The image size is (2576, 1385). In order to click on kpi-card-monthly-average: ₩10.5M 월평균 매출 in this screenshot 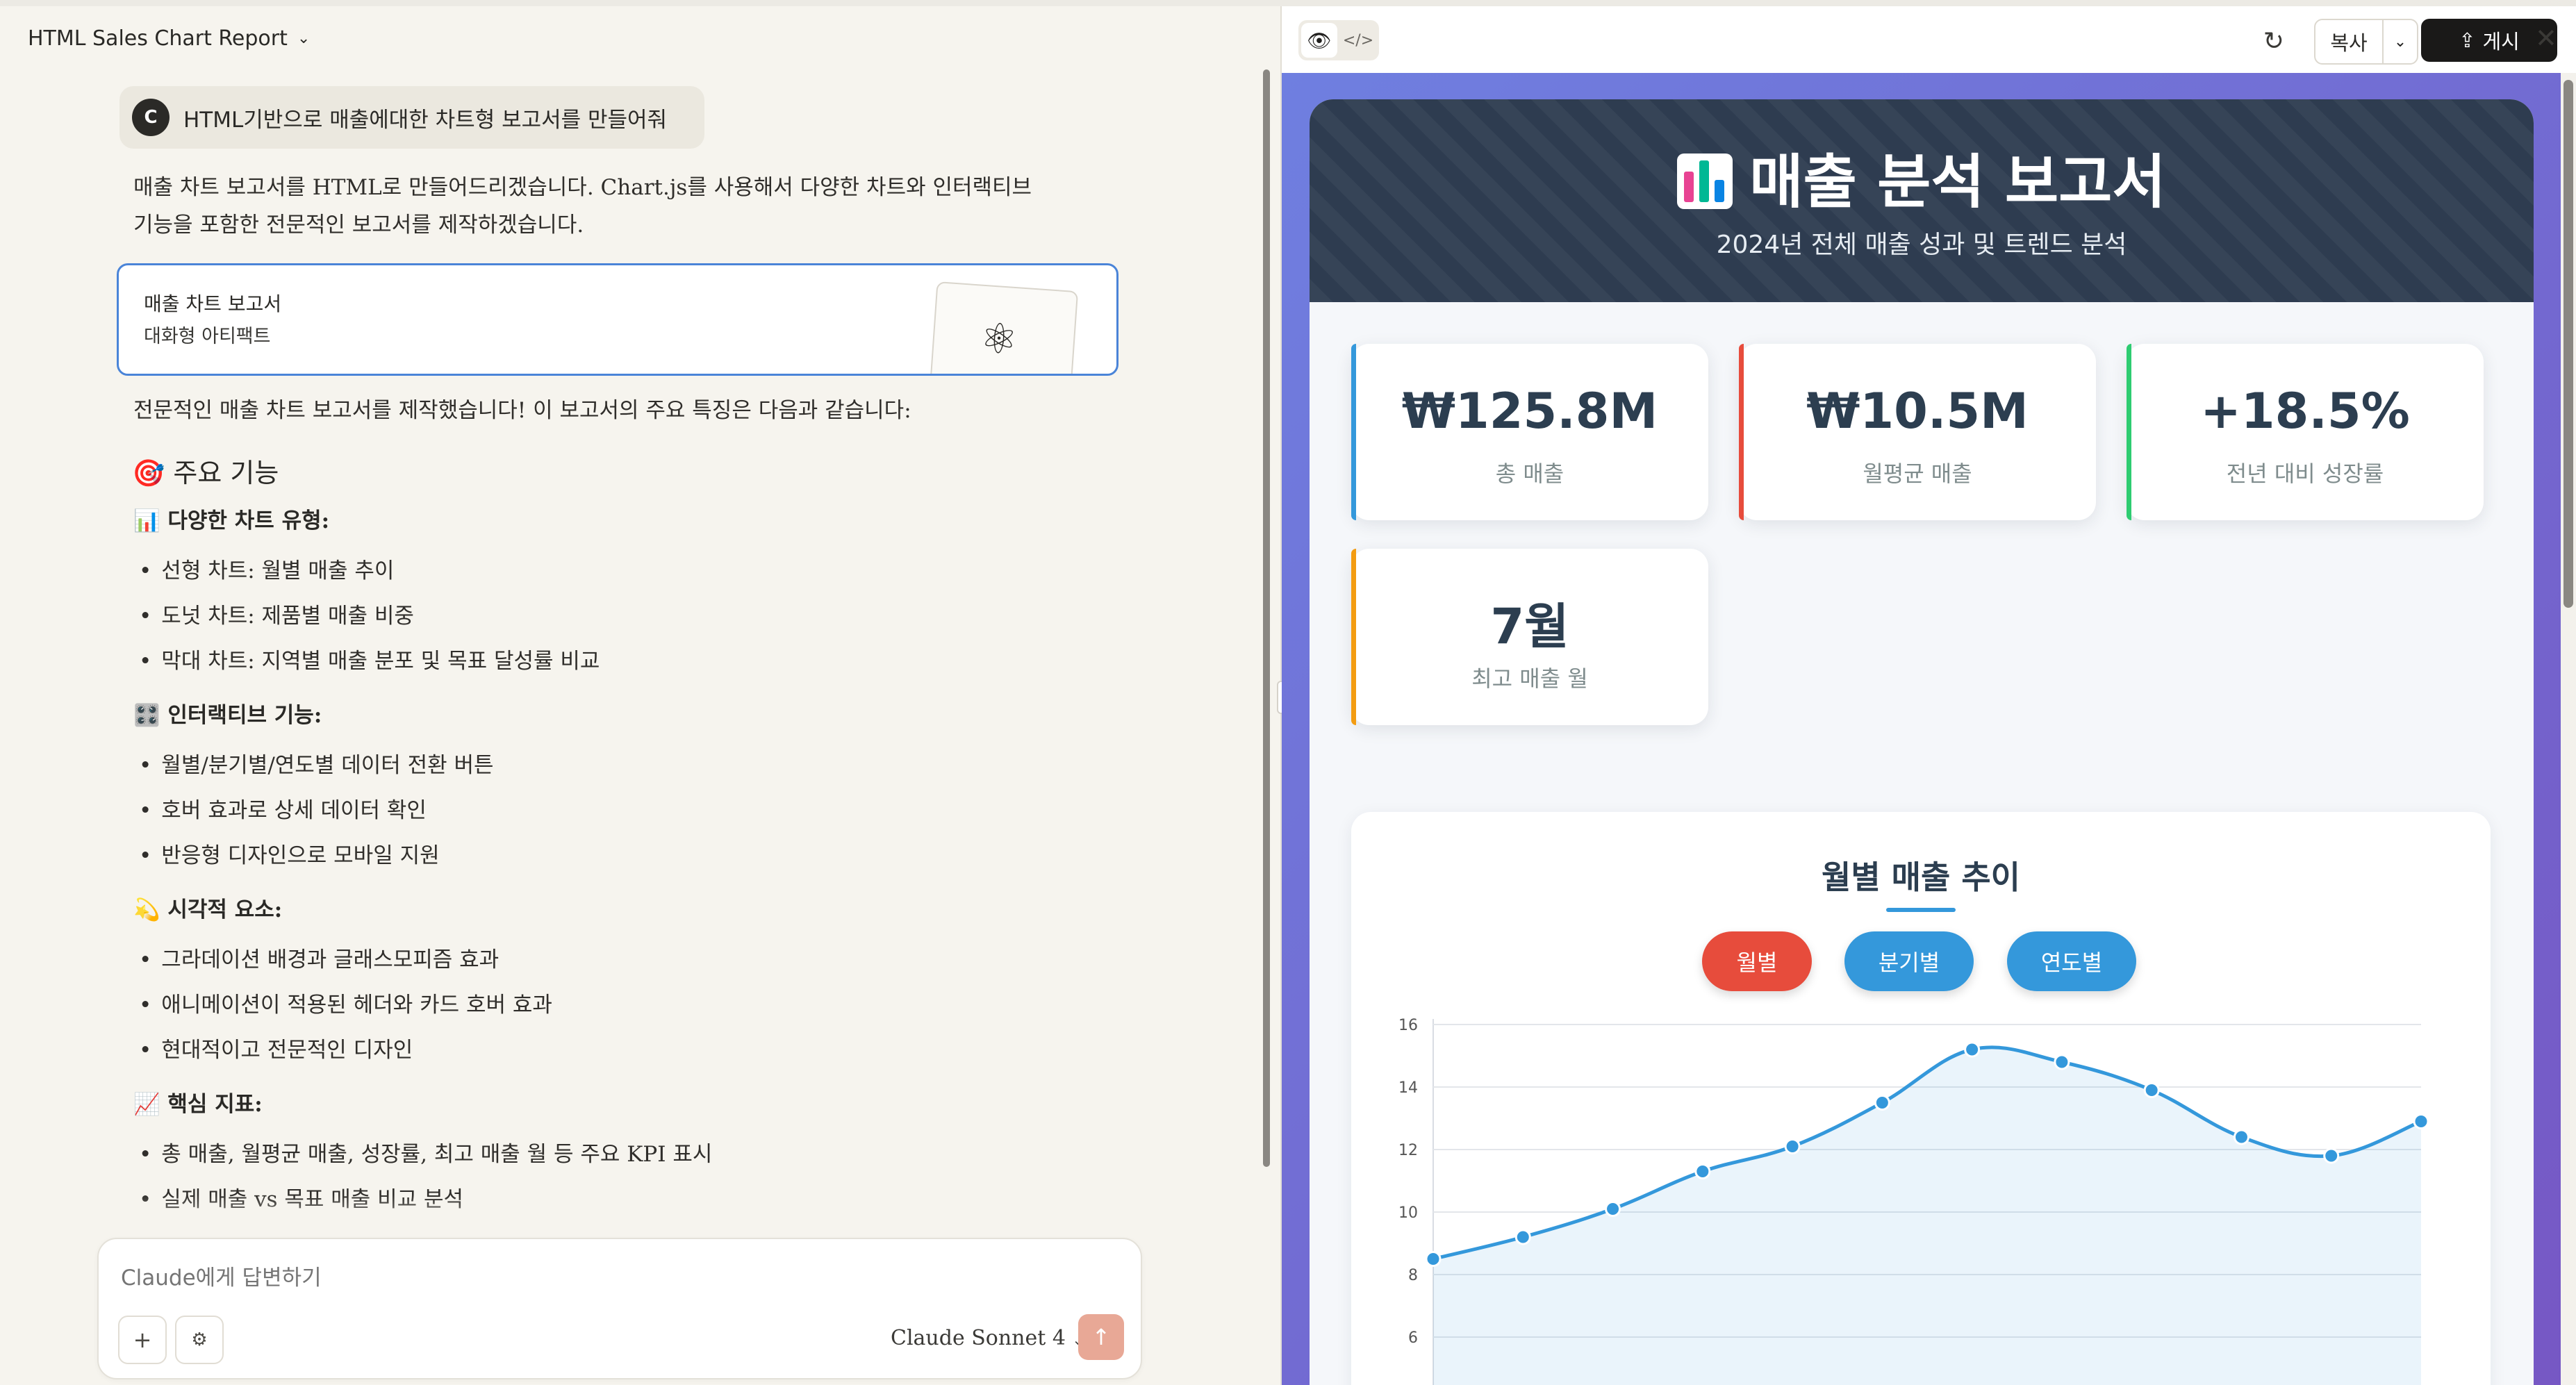, I will do `click(1918, 432)`.